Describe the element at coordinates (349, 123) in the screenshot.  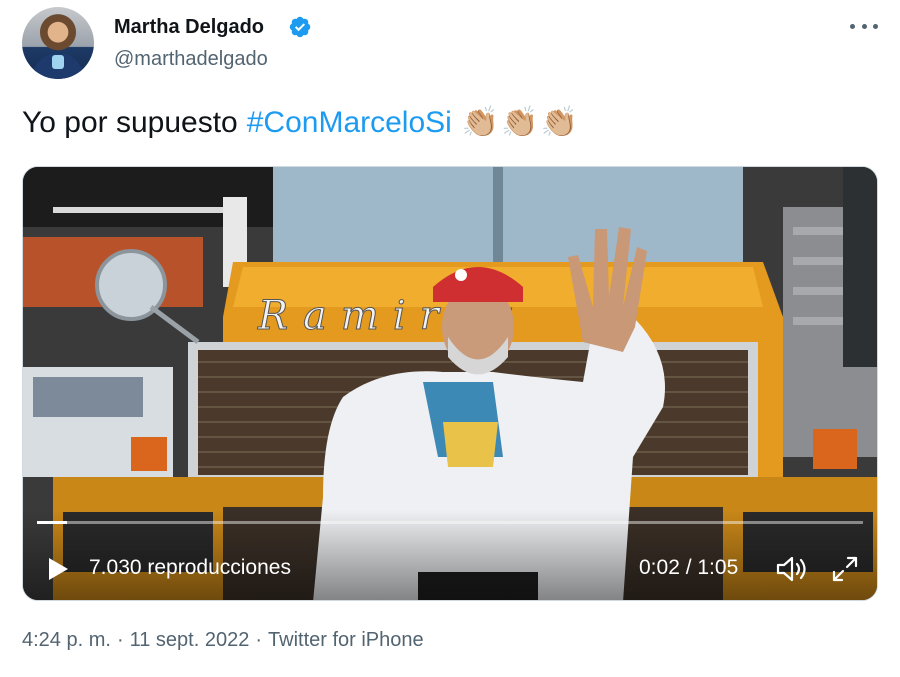
I see `hashtag-link: #ConMarceloSi` at that location.